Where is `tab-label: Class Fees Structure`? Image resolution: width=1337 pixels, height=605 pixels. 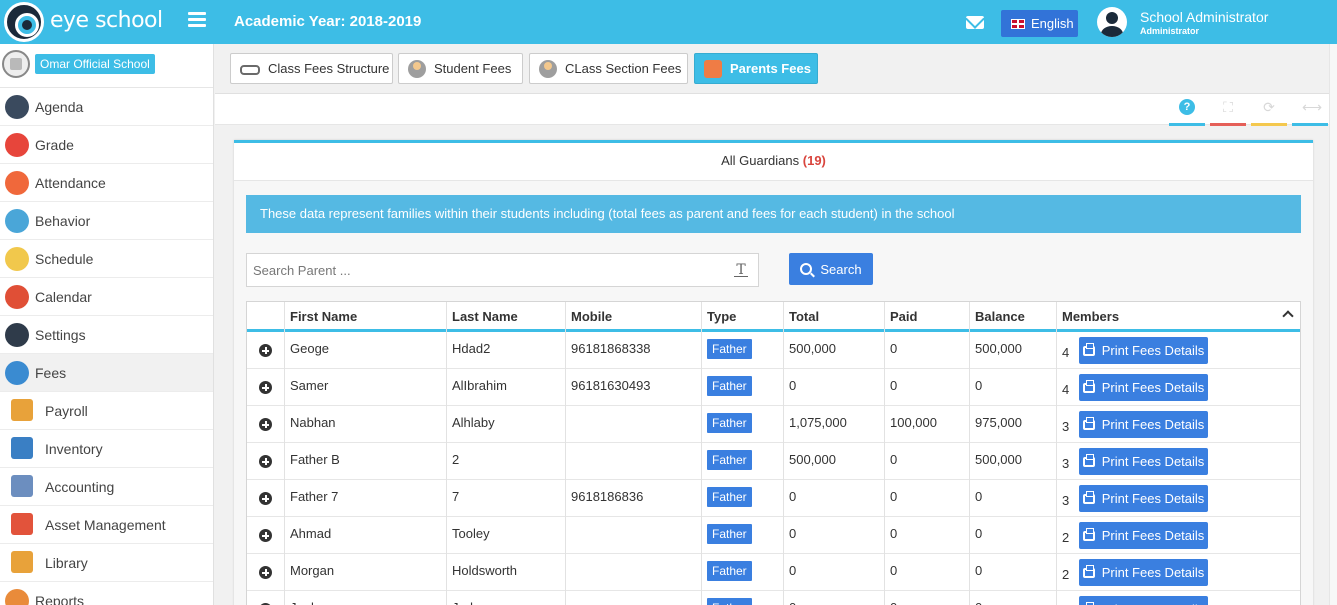 tab-label: Class Fees Structure is located at coordinates (329, 68).